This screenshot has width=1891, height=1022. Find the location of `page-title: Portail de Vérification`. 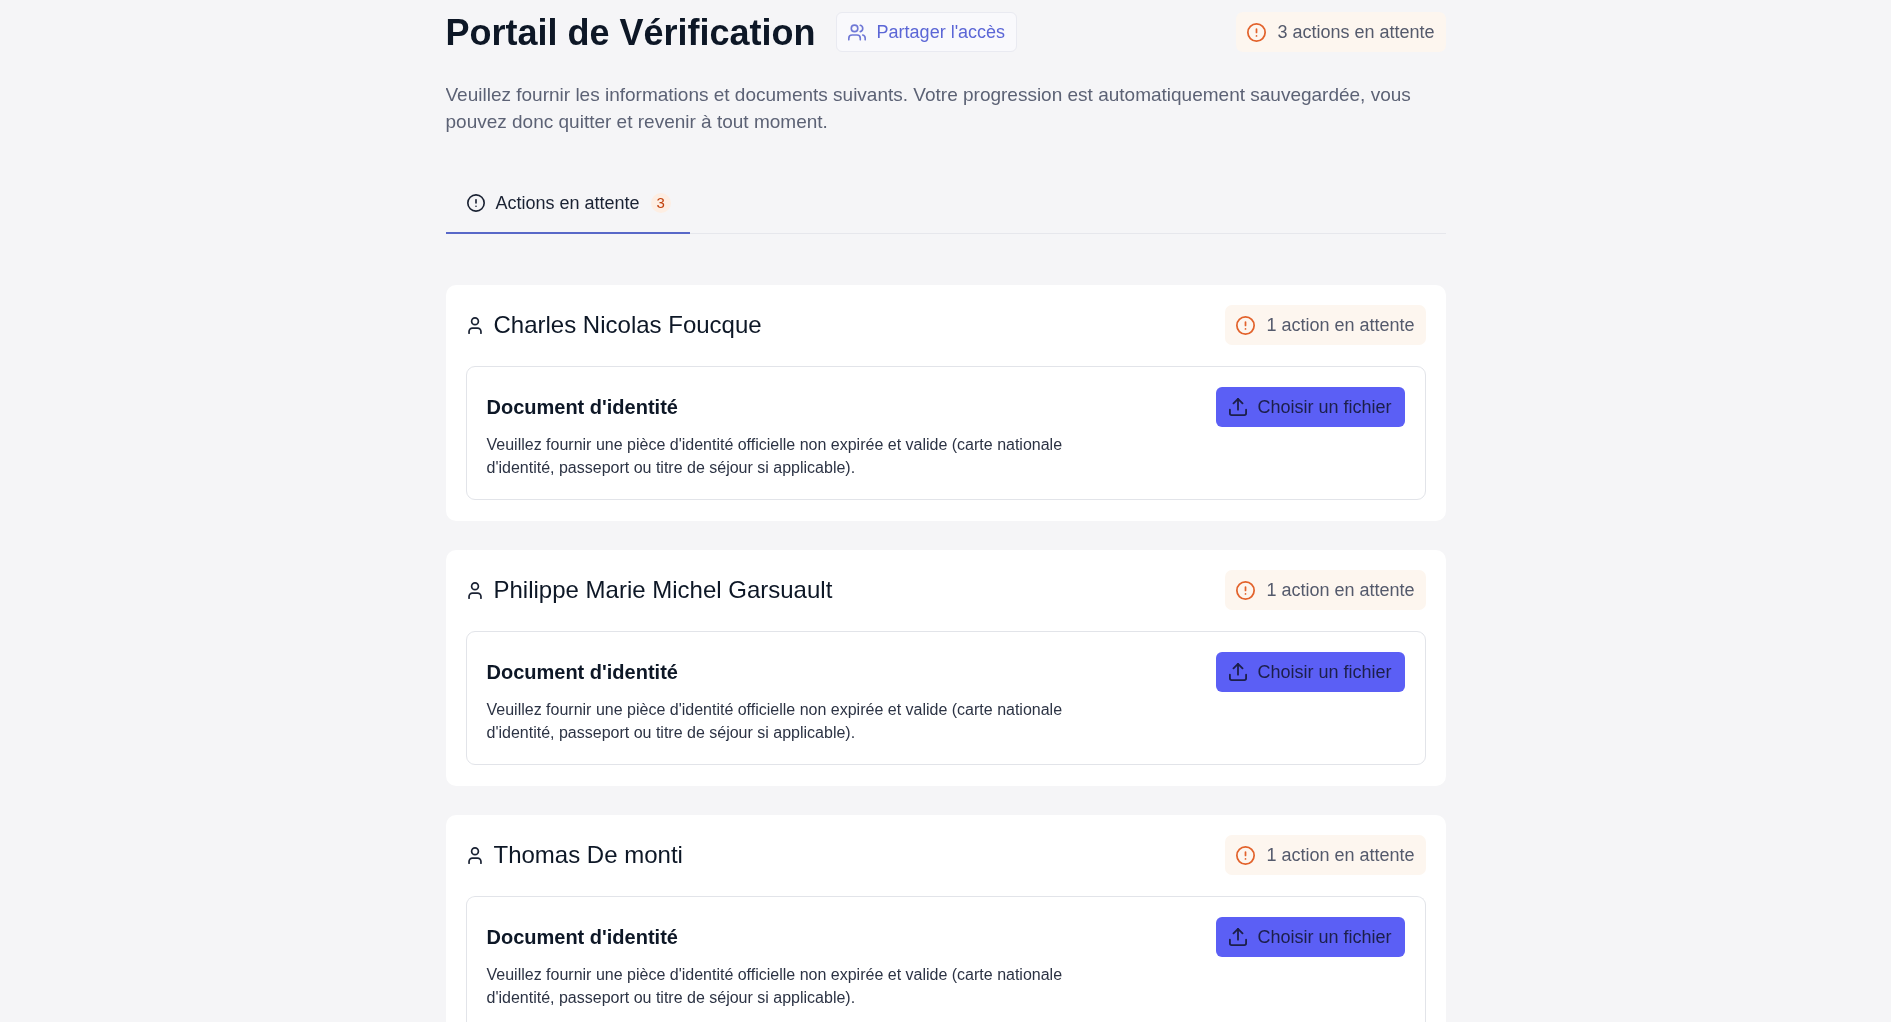

page-title: Portail de Vérification is located at coordinates (630, 32).